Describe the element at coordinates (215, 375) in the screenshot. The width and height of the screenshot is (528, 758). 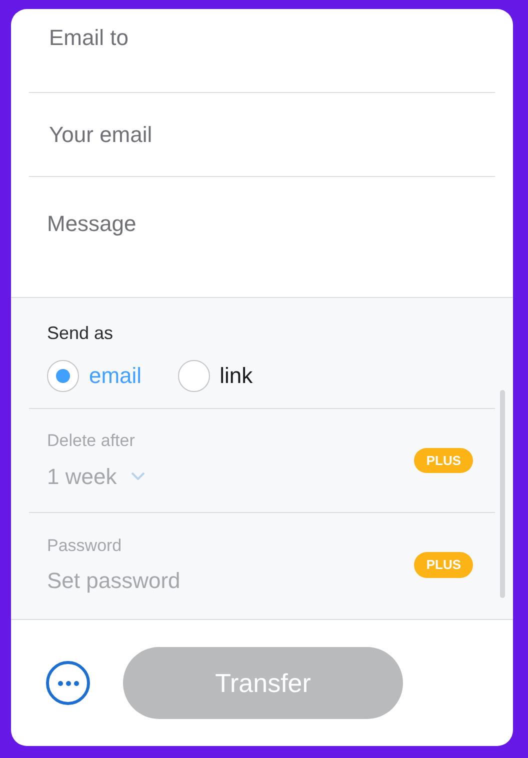
I see `radio-option: link` at that location.